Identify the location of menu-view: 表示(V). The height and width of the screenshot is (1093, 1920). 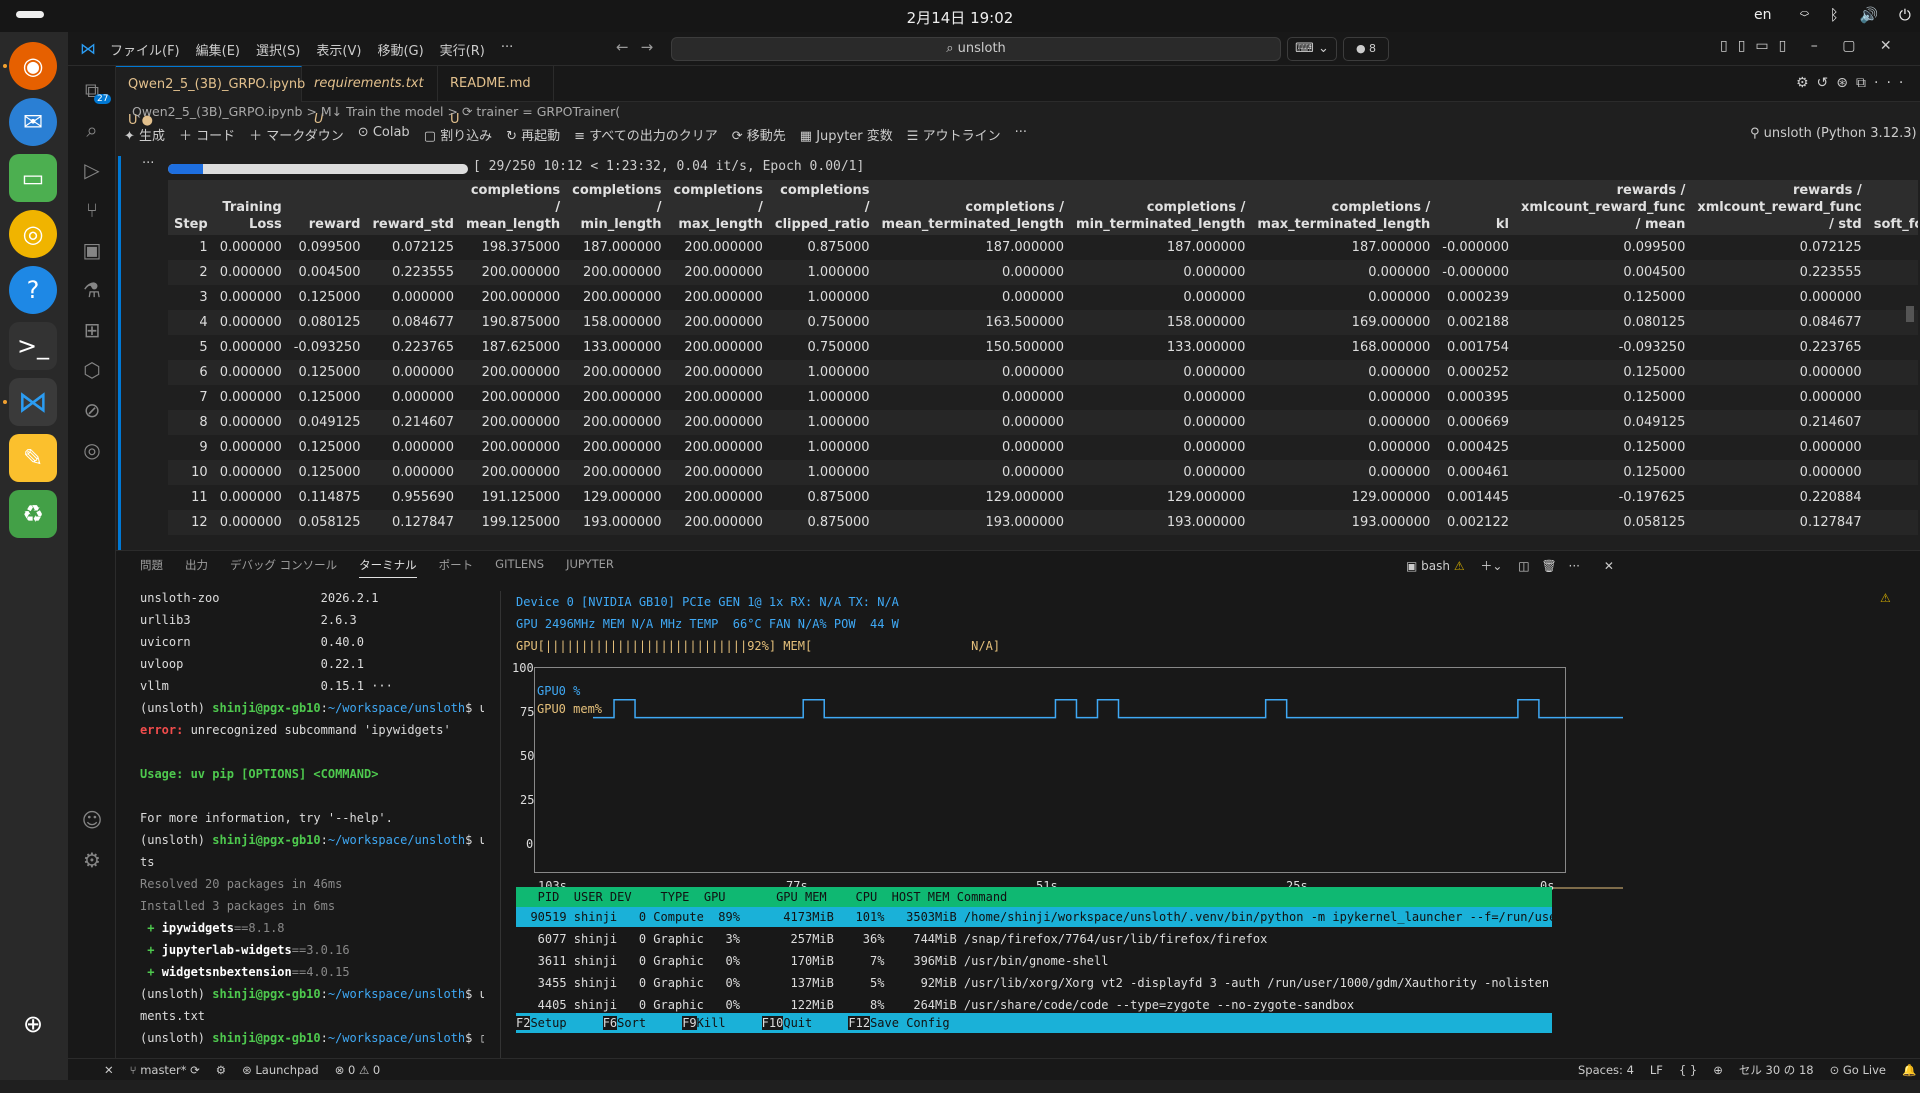
(338, 49).